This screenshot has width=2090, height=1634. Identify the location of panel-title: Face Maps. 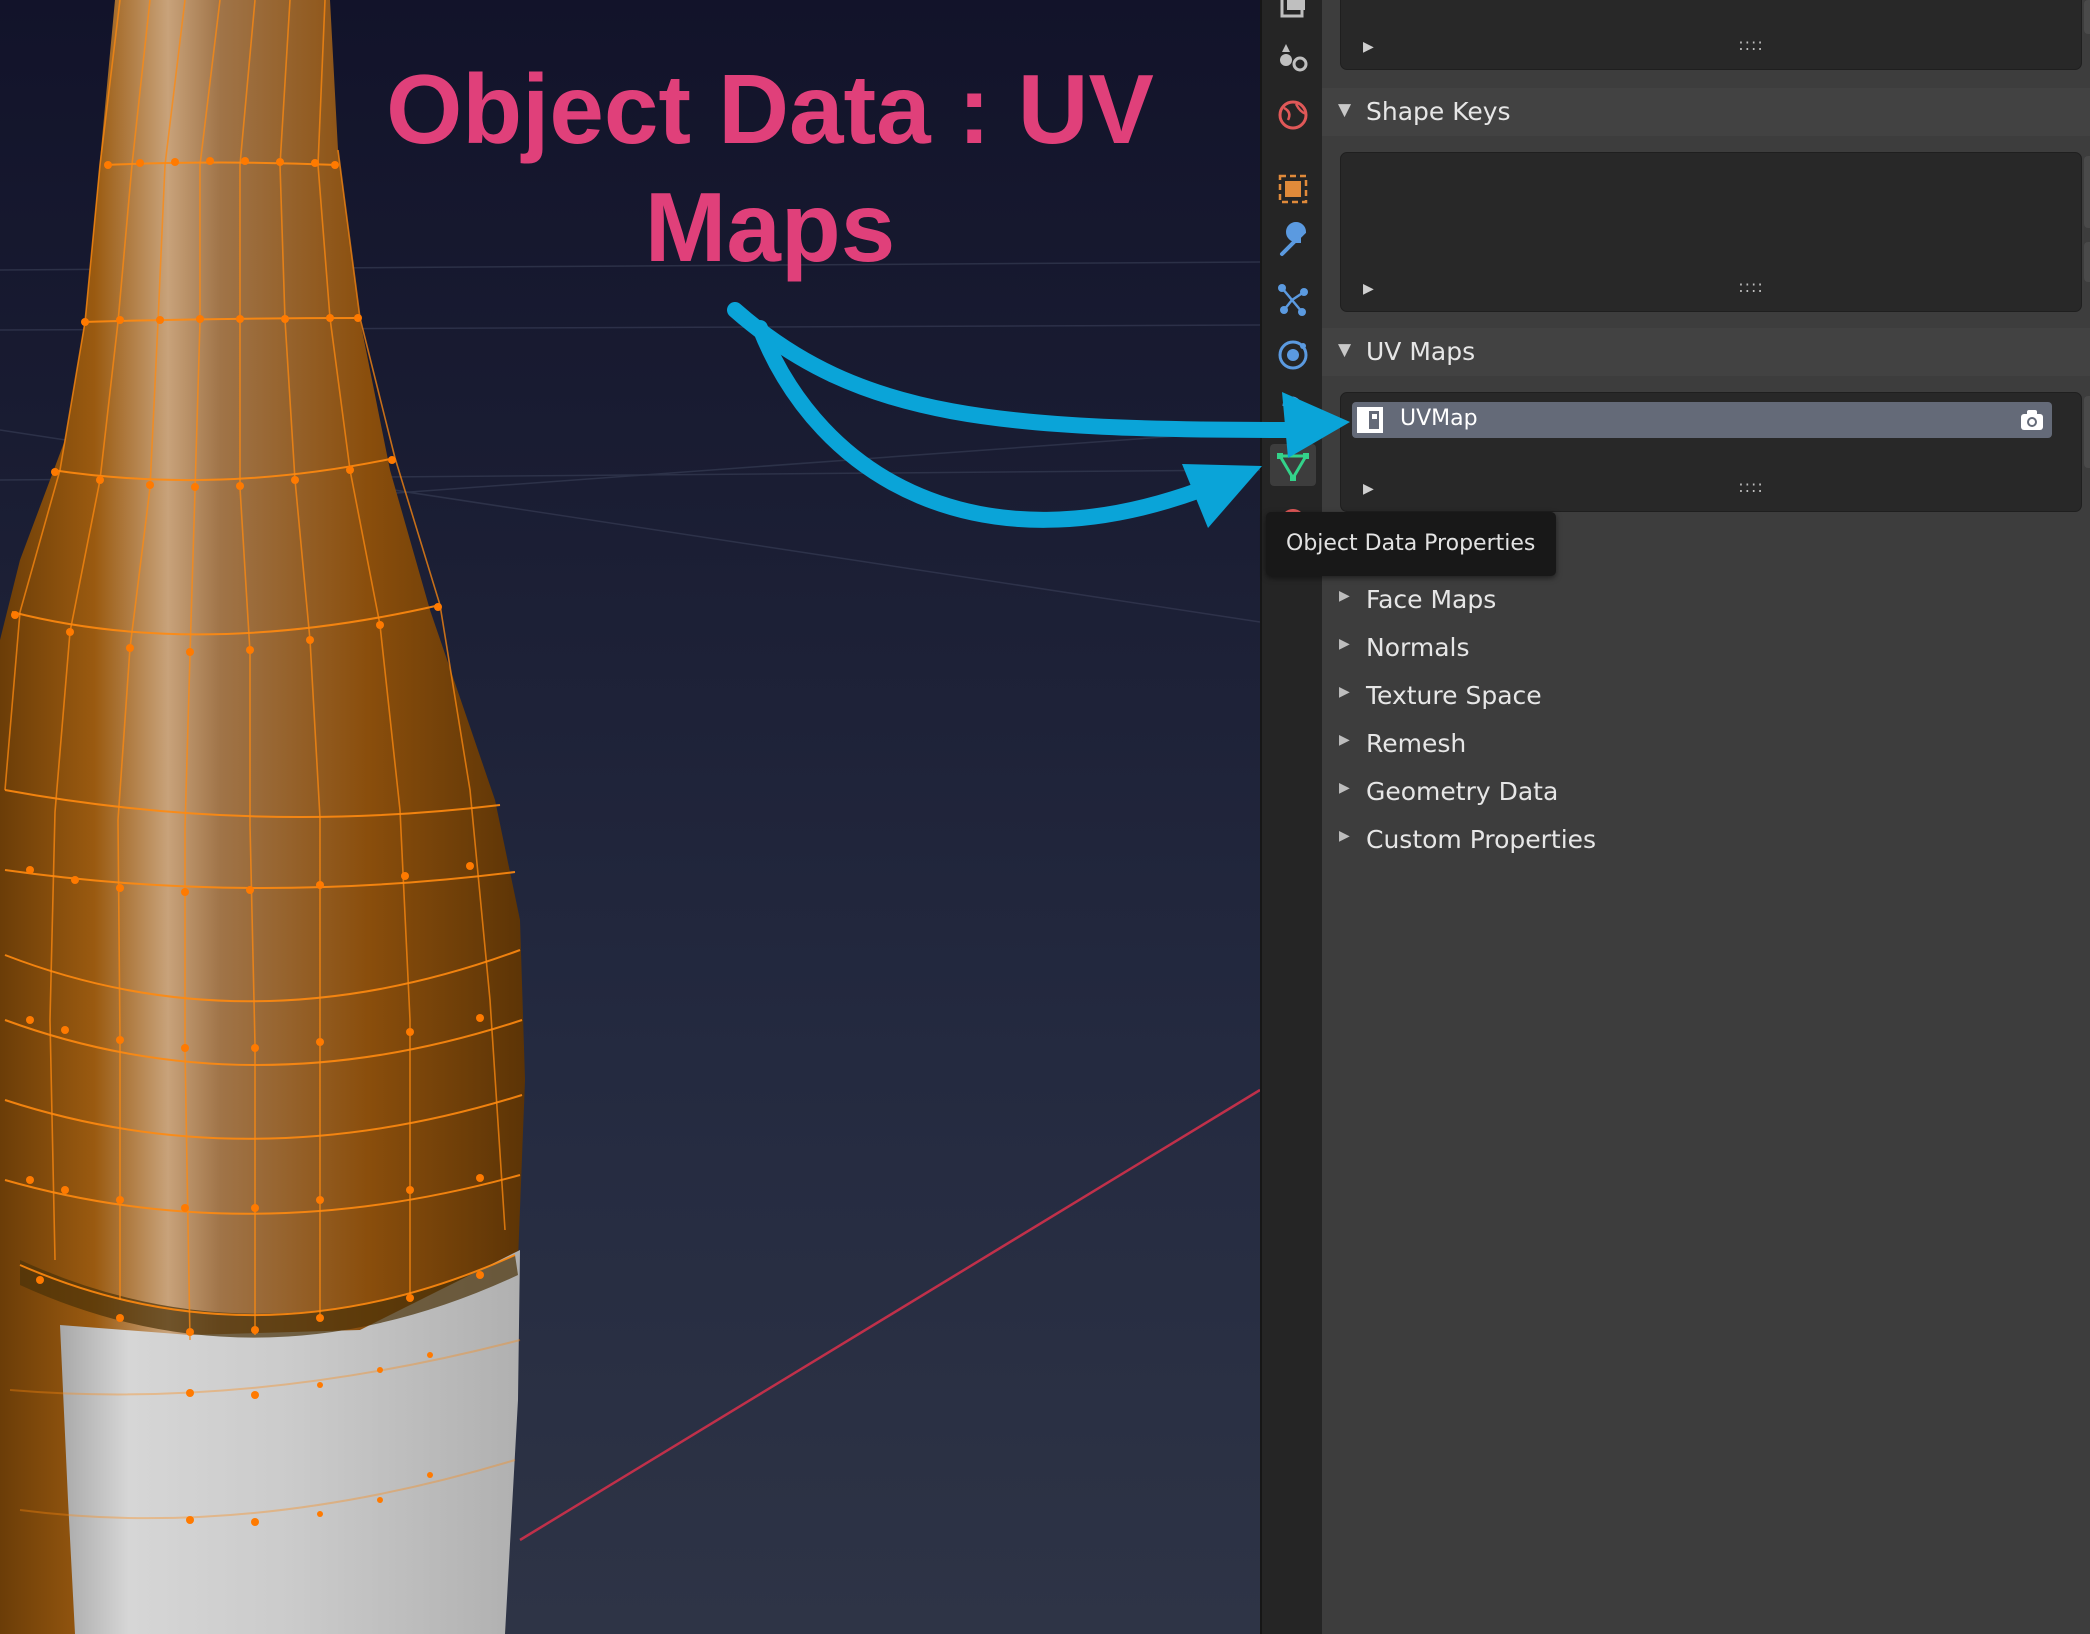
(1431, 599).